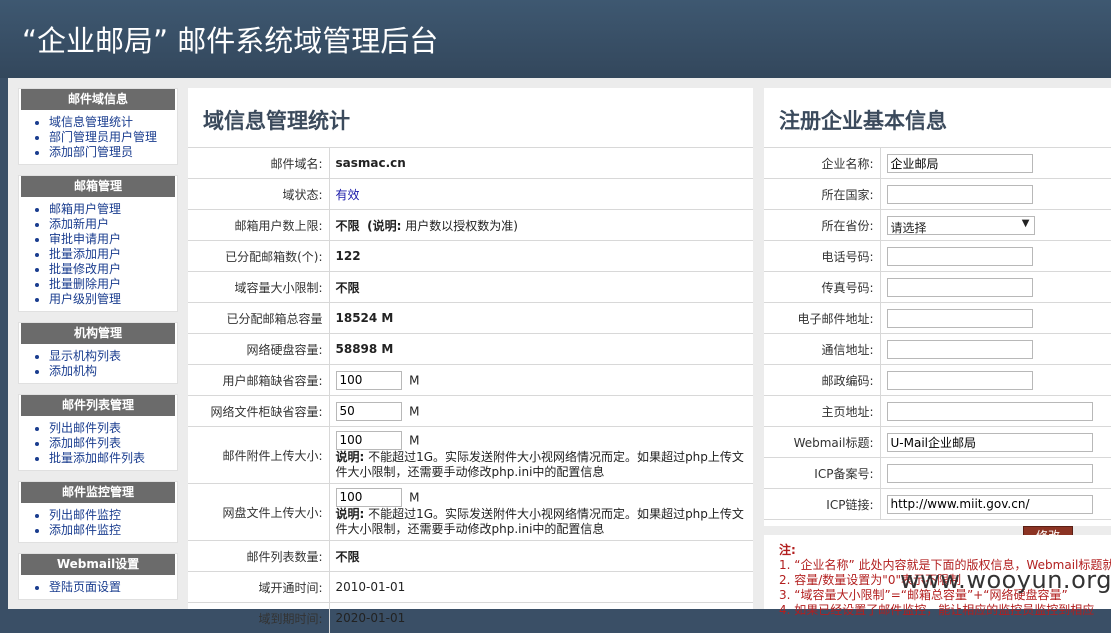  What do you see at coordinates (98, 564) in the screenshot?
I see `sidebar-section-title: Webmail设置` at bounding box center [98, 564].